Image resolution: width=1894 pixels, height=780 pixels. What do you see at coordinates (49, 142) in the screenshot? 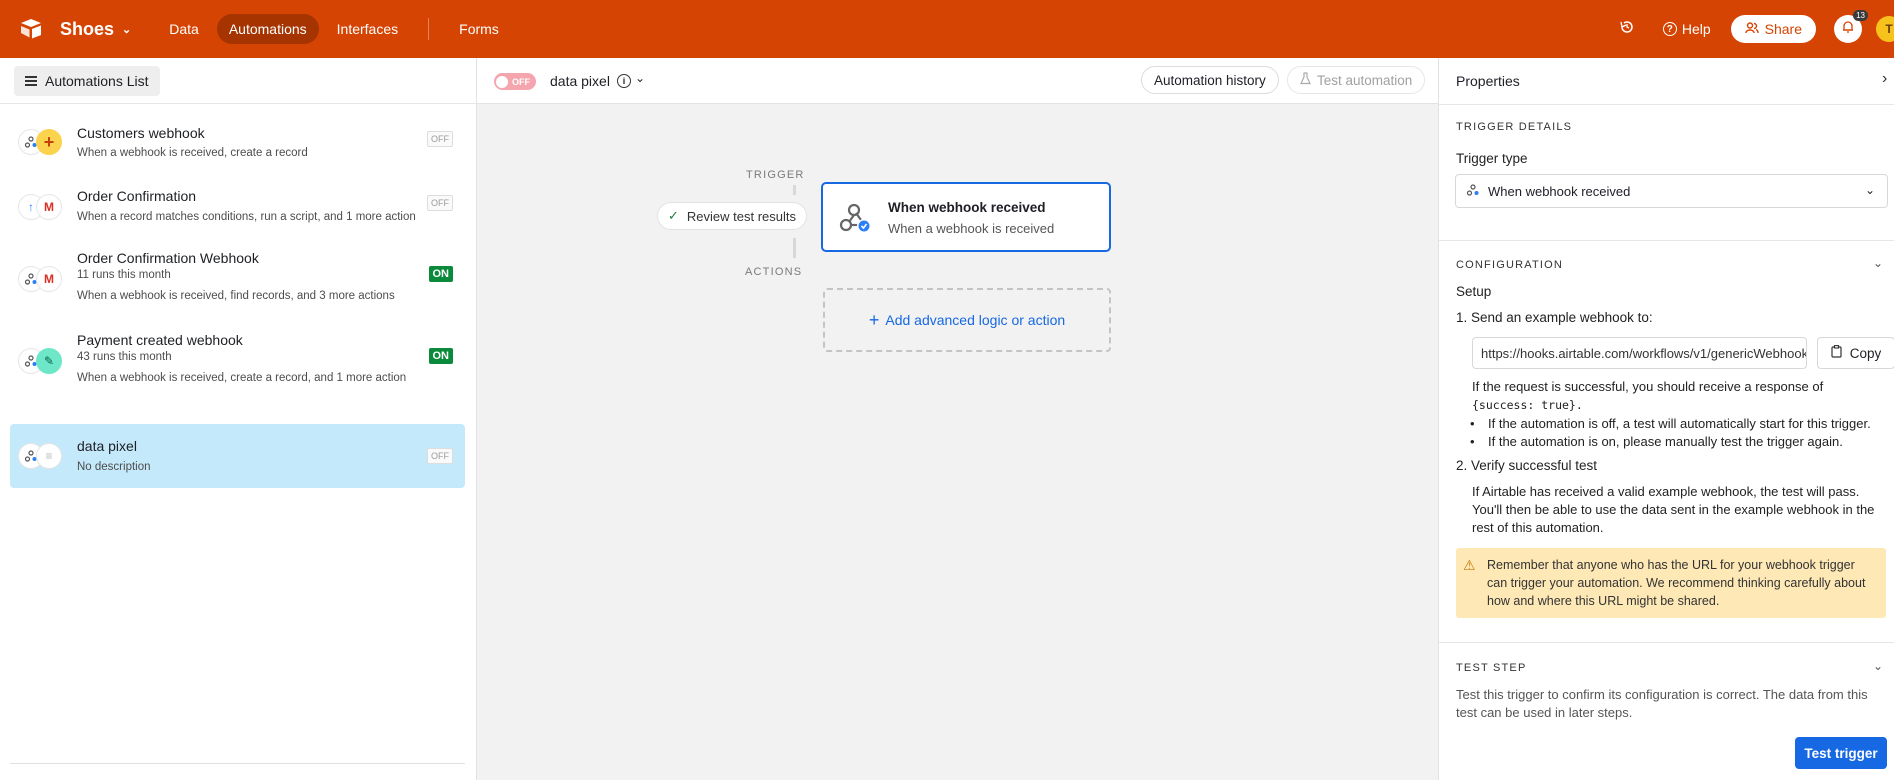
I see `plus-icon: +` at bounding box center [49, 142].